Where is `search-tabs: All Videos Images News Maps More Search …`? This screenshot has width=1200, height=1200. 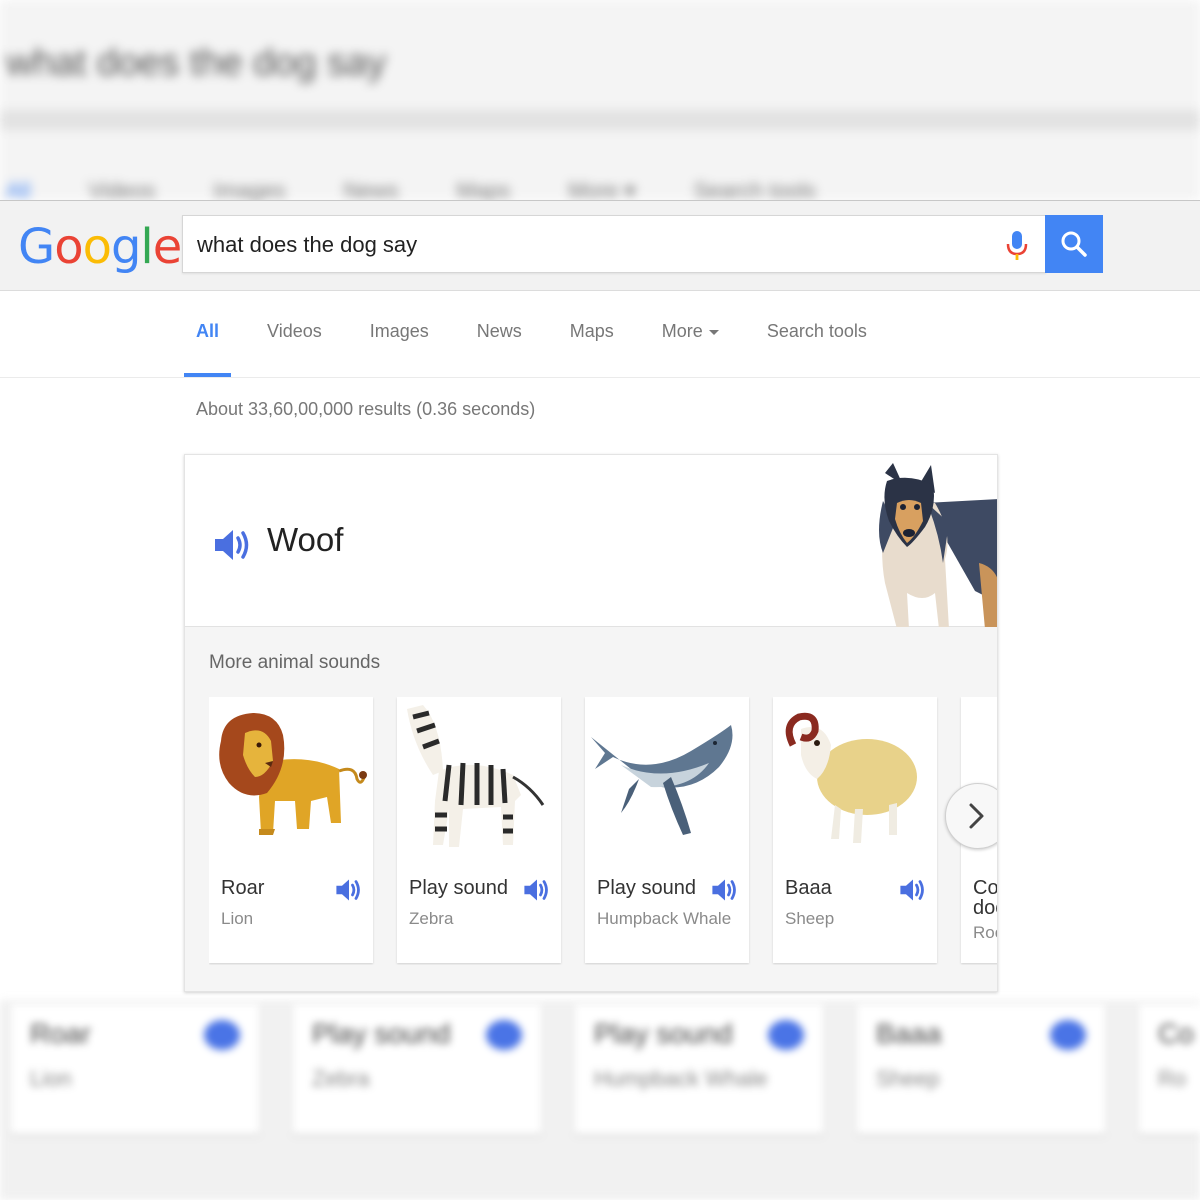 search-tabs: All Videos Images News Maps More Search … is located at coordinates (543, 334).